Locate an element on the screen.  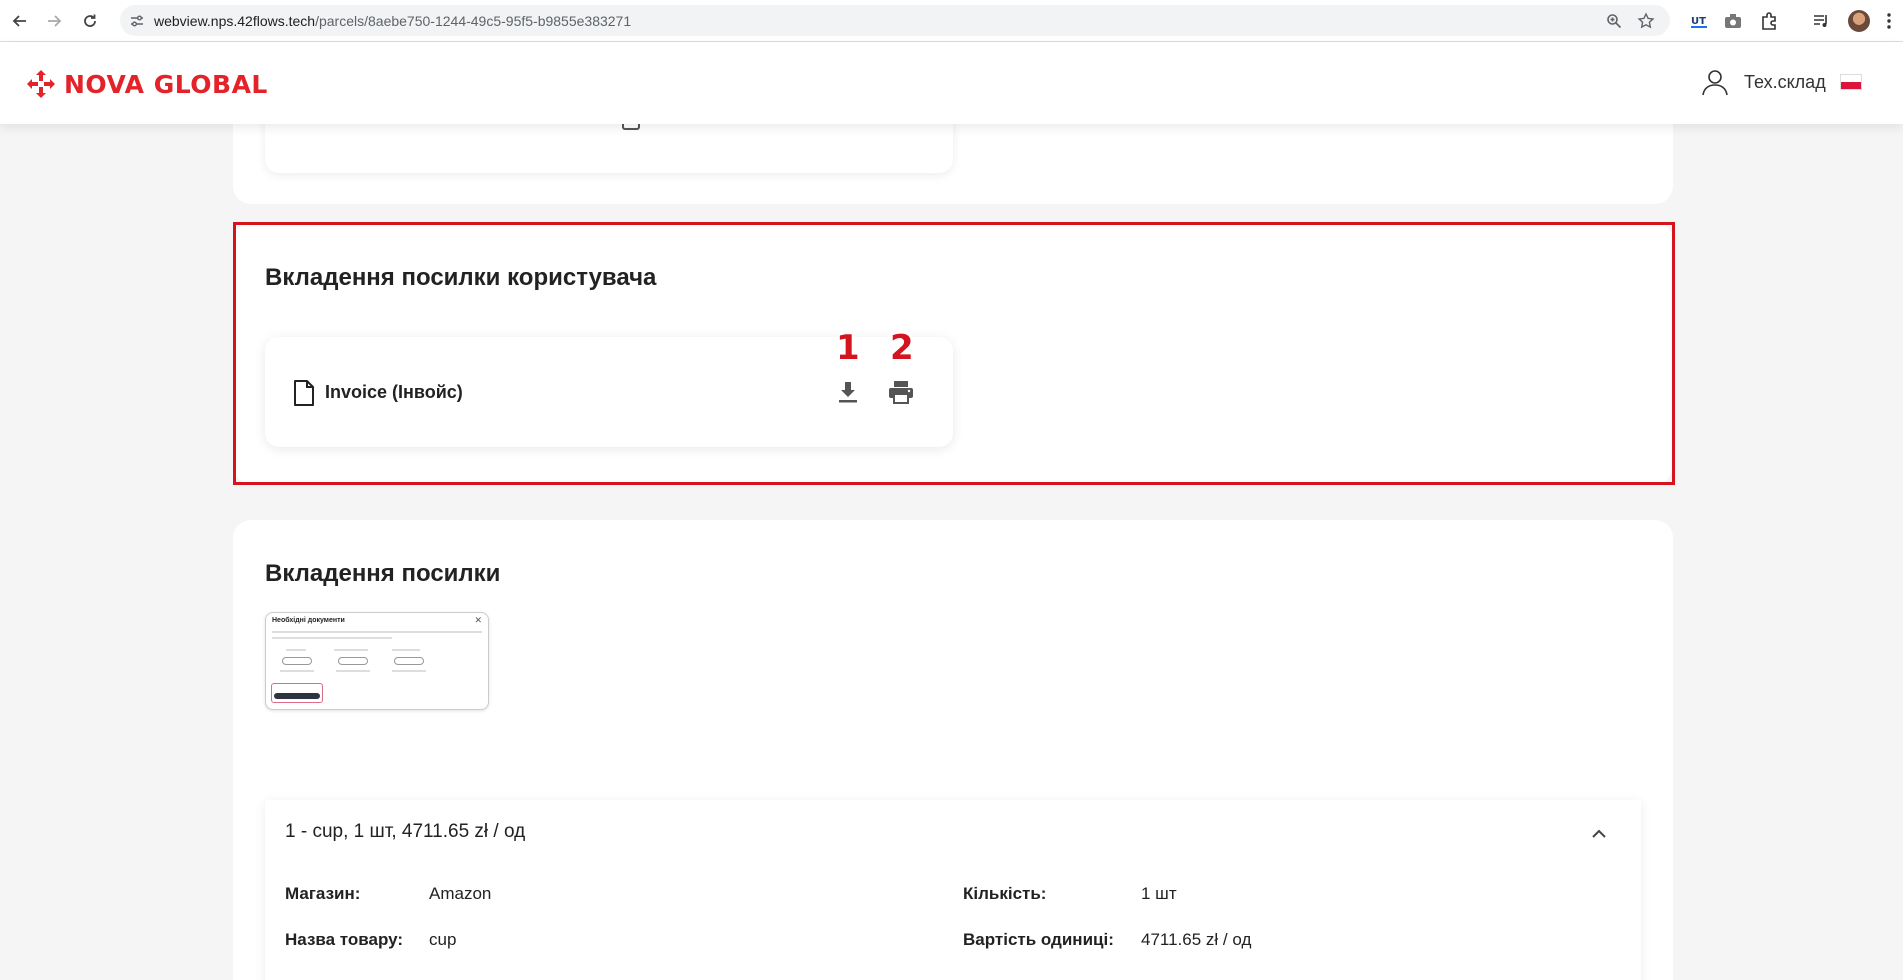
unit-price-value: 4711.65 zł / од is located at coordinates (1196, 939).